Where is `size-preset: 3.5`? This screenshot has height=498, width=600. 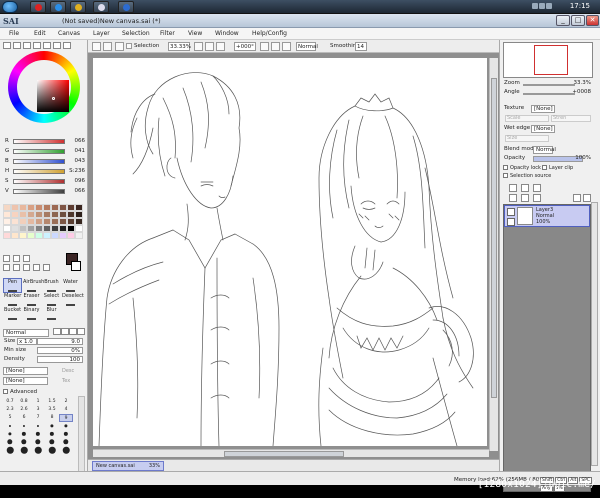
size-preset: 3.5 is located at coordinates (52, 410).